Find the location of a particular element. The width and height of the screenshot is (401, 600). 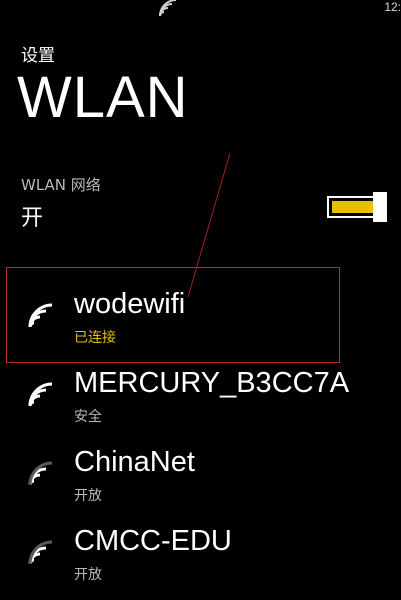

network-name: MERCURY_B3CC7A is located at coordinates (212, 383).